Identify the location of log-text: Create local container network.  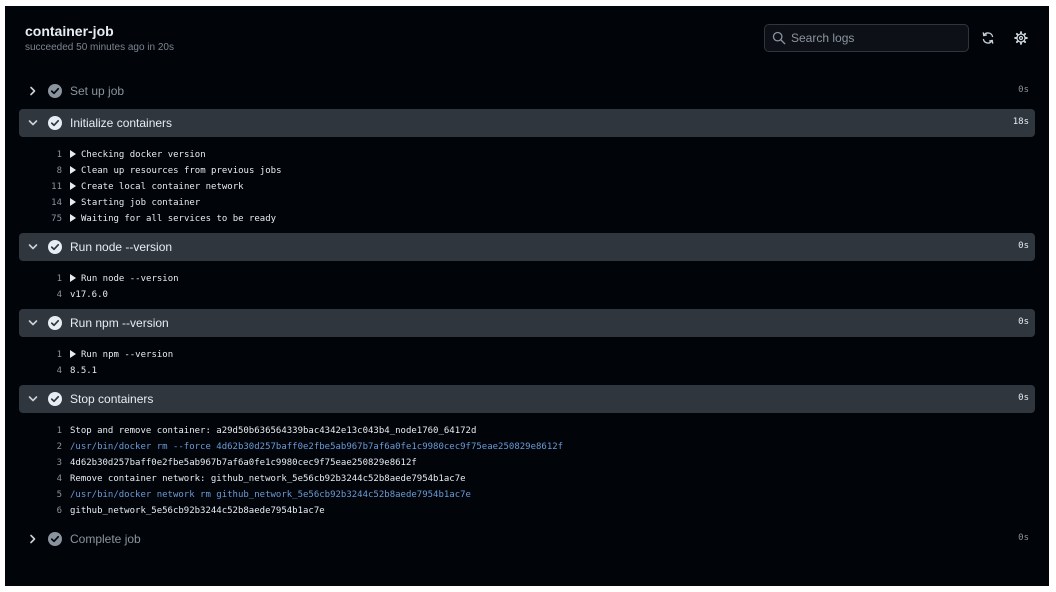
(162, 187).